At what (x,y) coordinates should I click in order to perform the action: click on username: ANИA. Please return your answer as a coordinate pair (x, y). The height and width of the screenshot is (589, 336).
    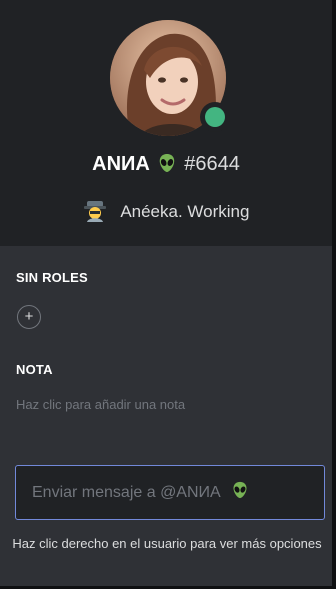
    Looking at the image, I should click on (121, 164).